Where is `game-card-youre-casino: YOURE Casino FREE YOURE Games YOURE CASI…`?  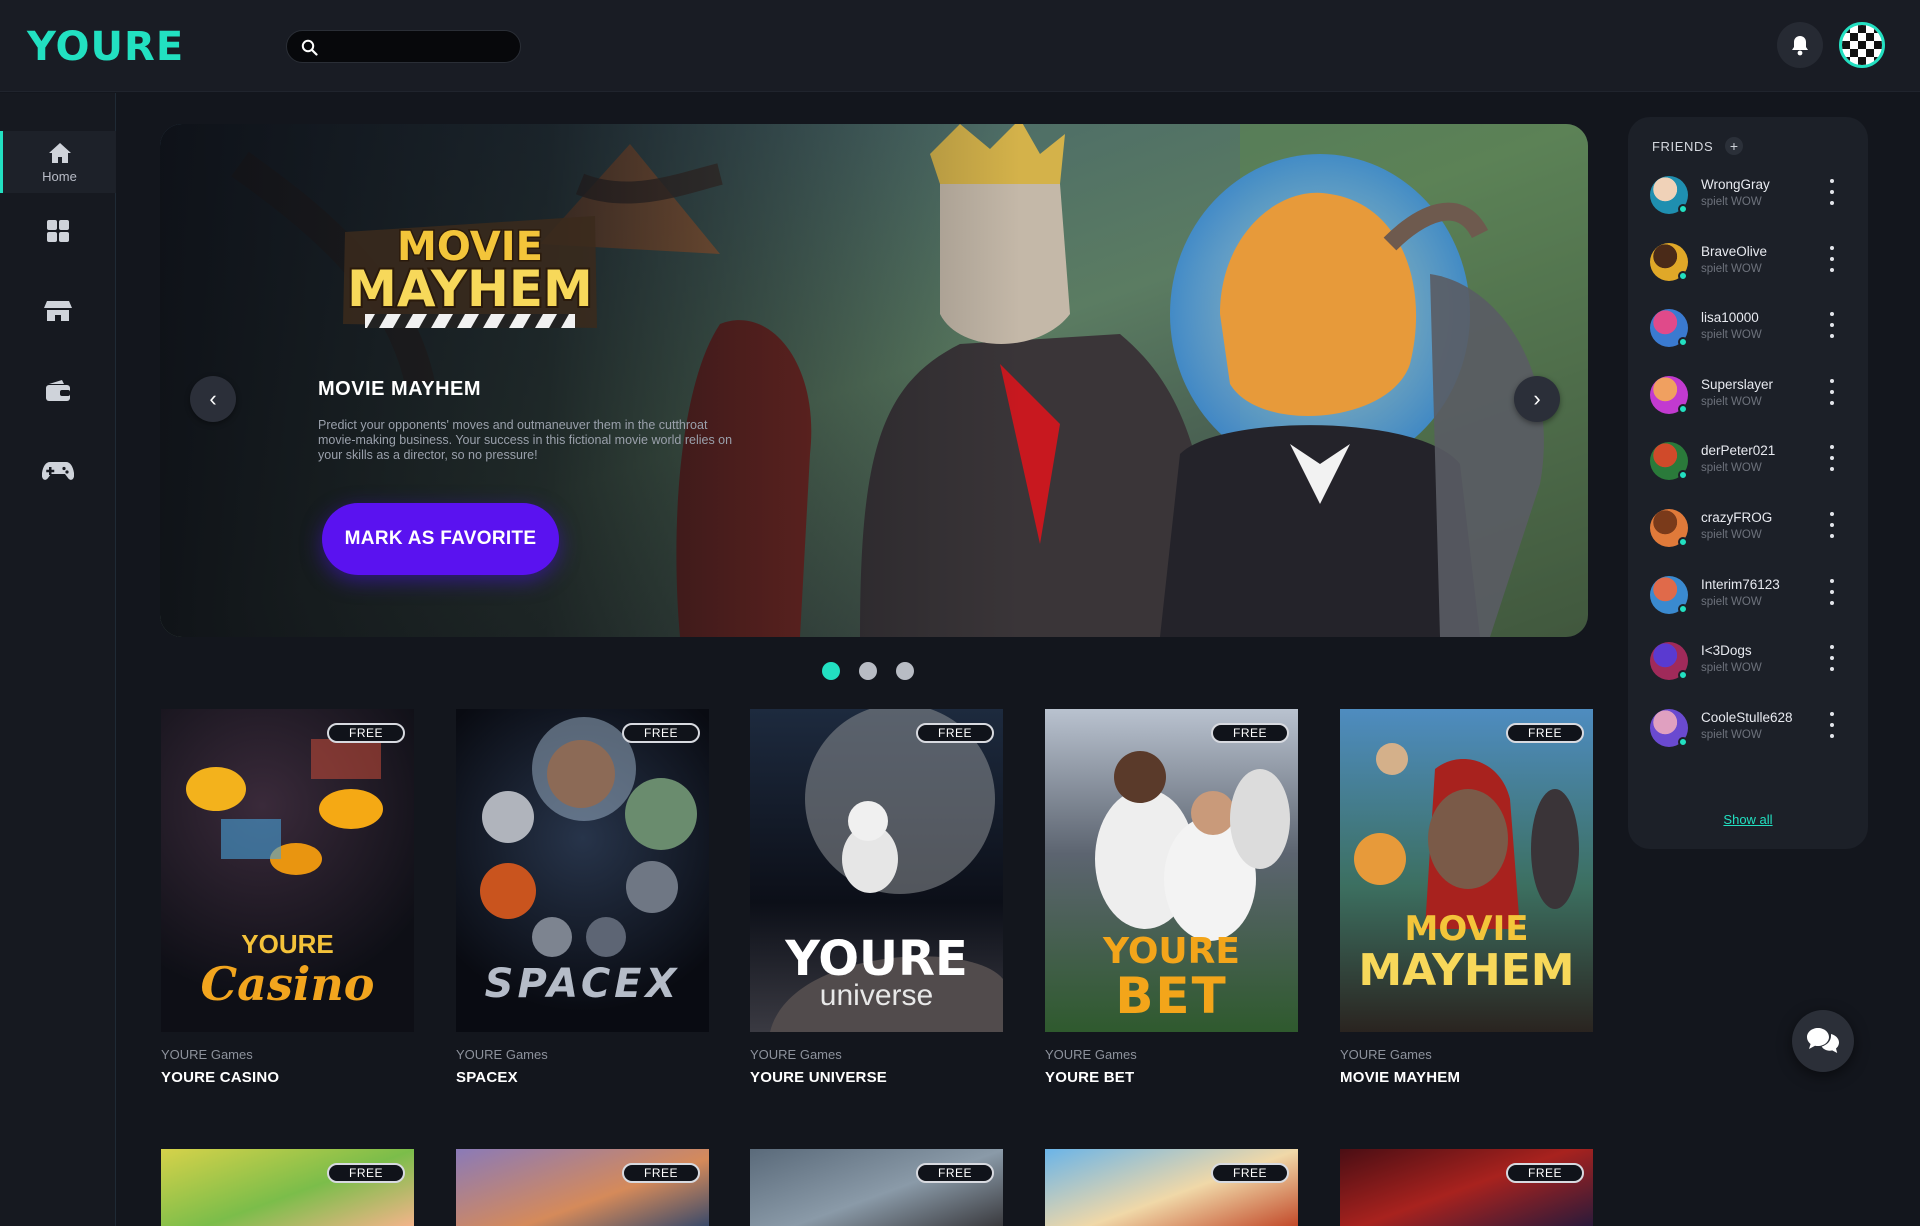
game-card-youre-casino: YOURE Casino FREE YOURE Games YOURE CASI… is located at coordinates (287, 897).